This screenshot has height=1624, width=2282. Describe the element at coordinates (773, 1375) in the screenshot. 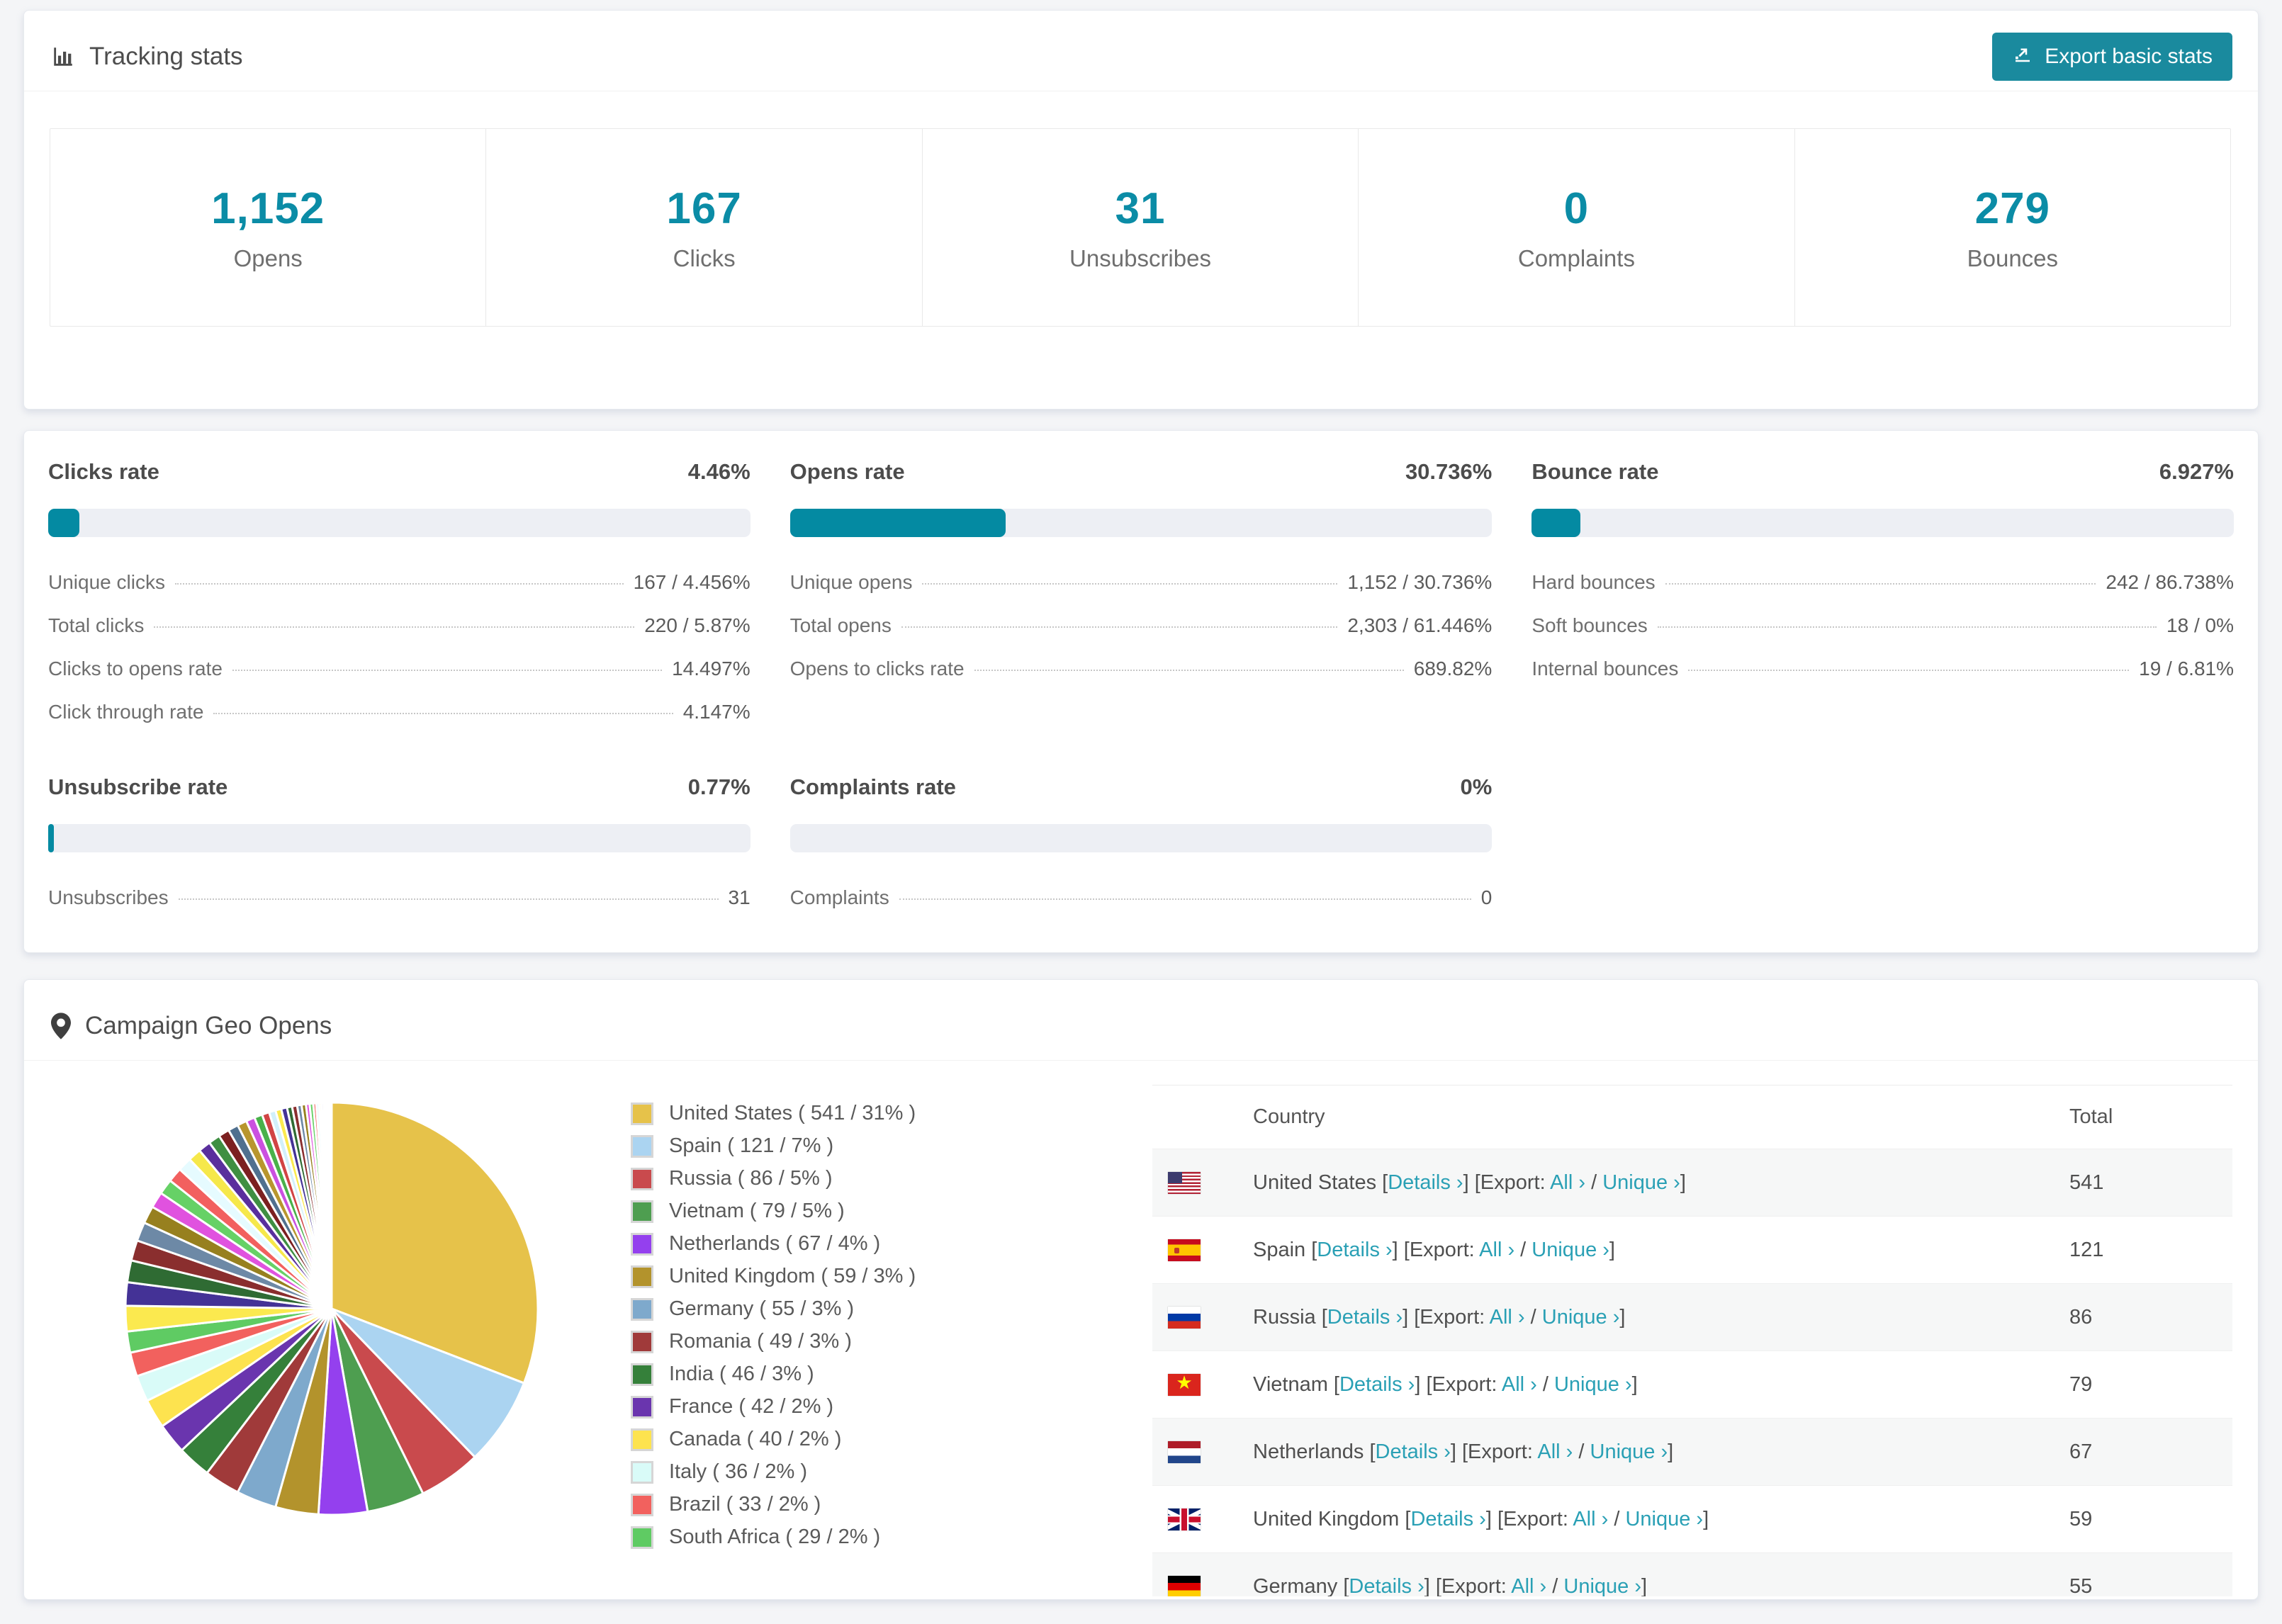

I see `legend-item: India ( 46 / 3% )` at that location.